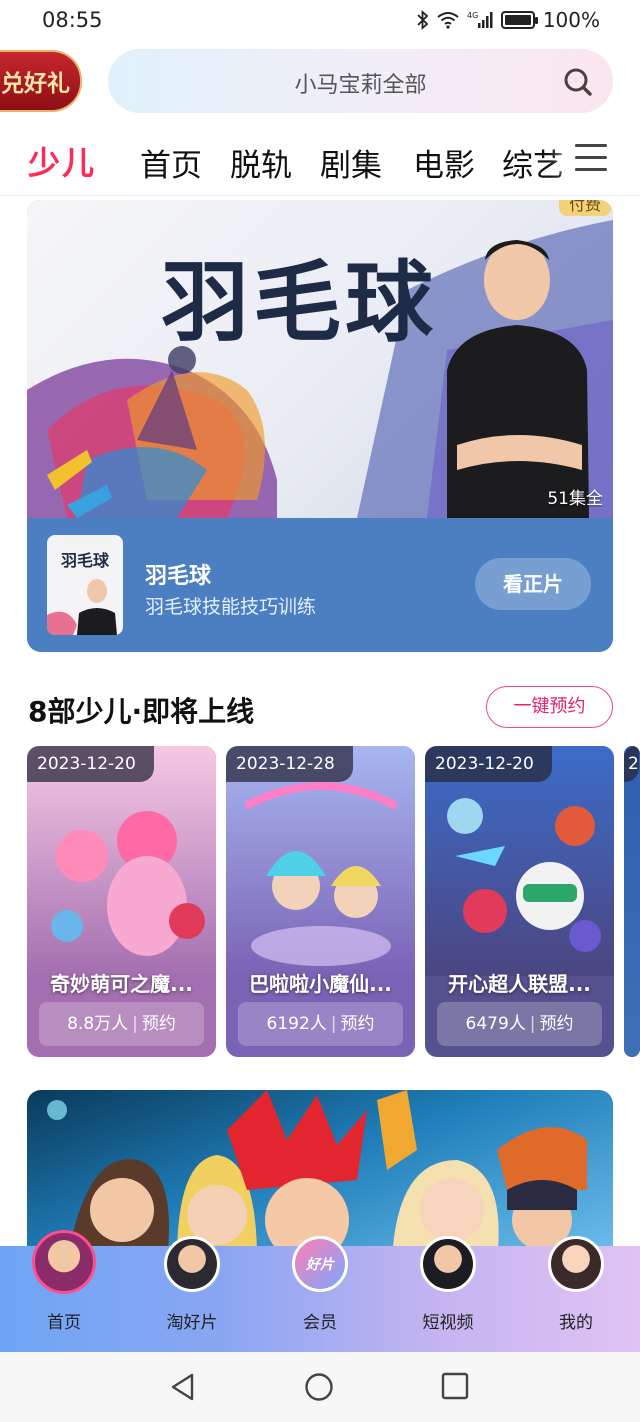 Image resolution: width=640 pixels, height=1422 pixels. I want to click on wifi-icon, so click(448, 20).